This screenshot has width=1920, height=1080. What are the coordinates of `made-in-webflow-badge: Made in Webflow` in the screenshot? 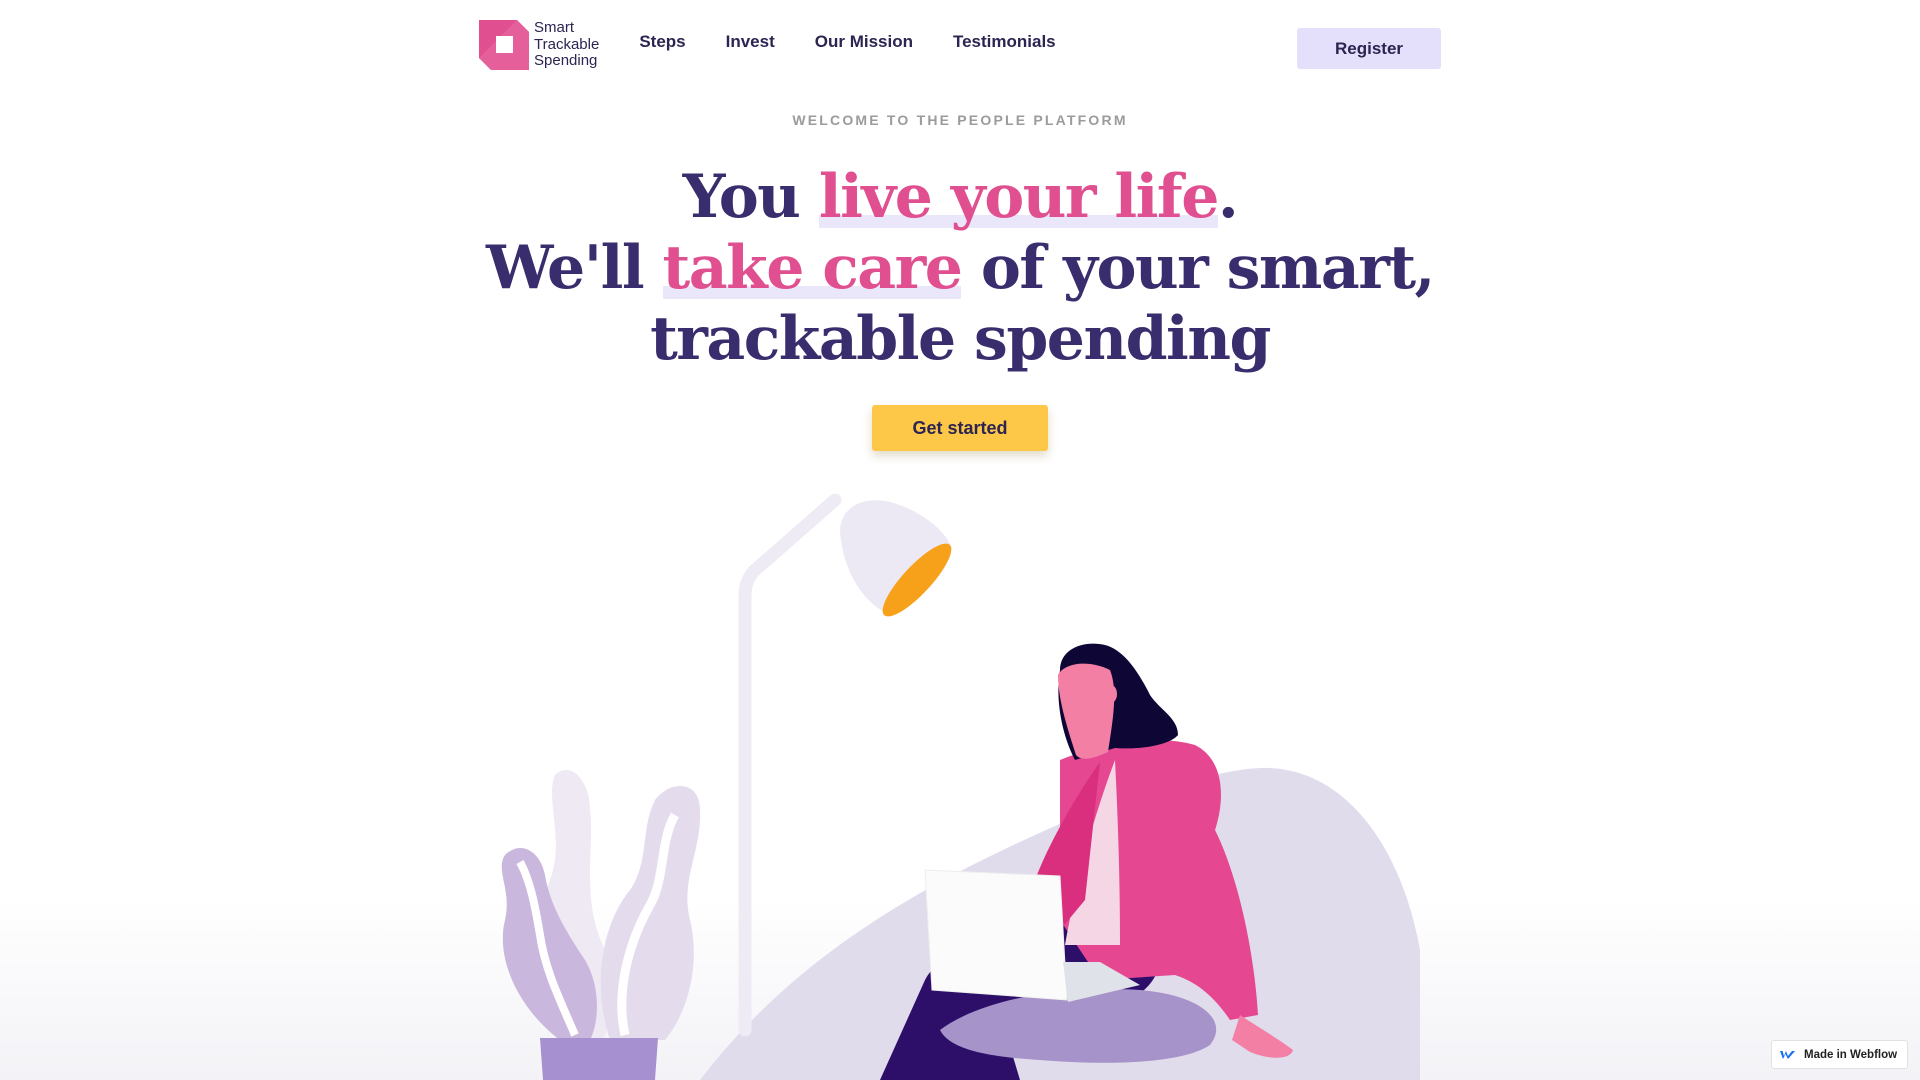 It's located at (1839, 1054).